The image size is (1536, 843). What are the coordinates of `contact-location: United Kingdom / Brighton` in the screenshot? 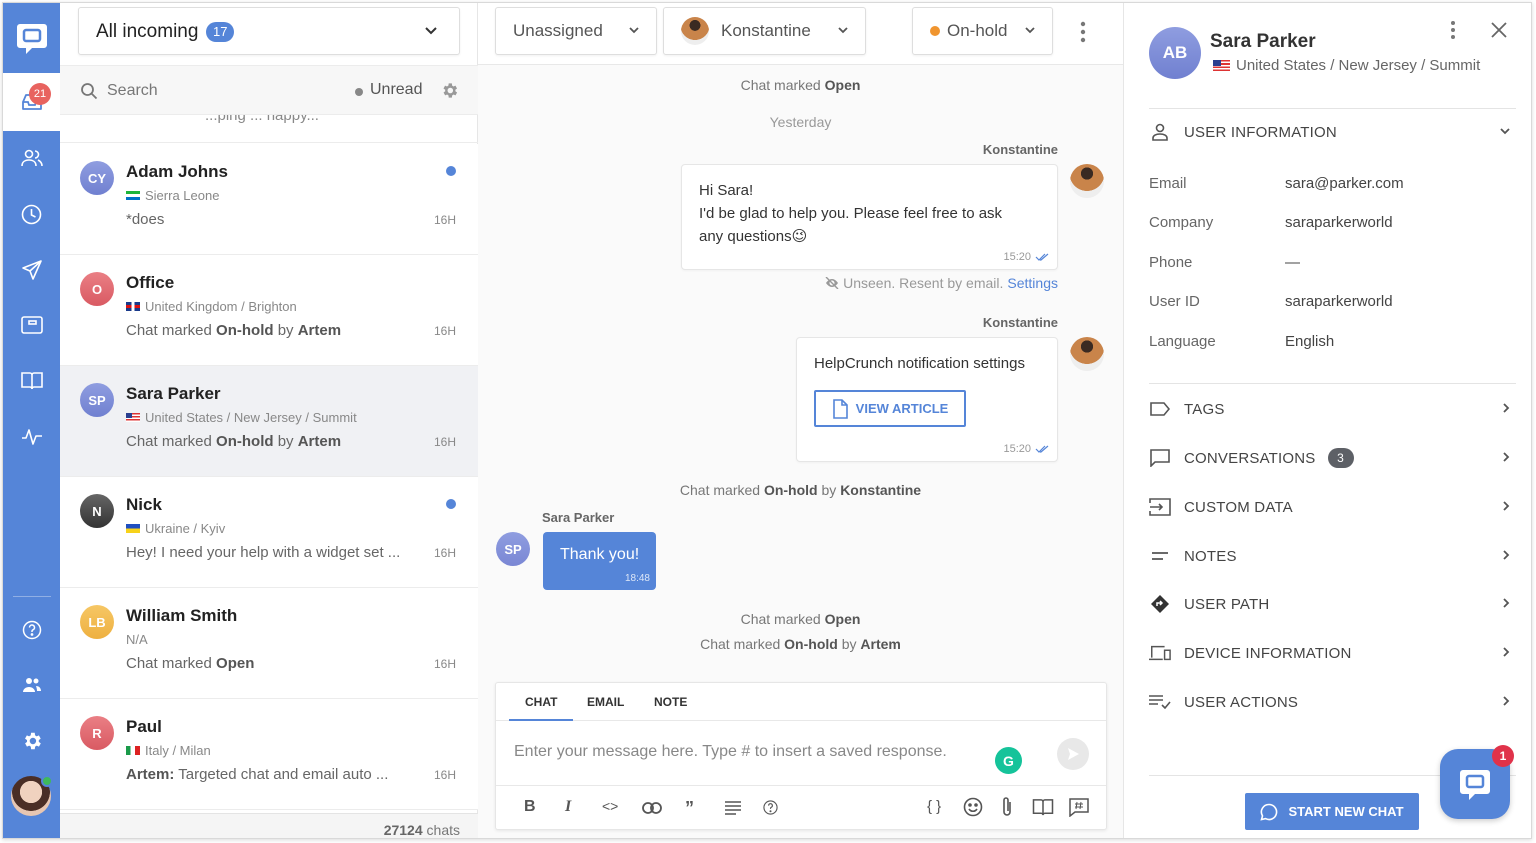 It's located at (211, 306).